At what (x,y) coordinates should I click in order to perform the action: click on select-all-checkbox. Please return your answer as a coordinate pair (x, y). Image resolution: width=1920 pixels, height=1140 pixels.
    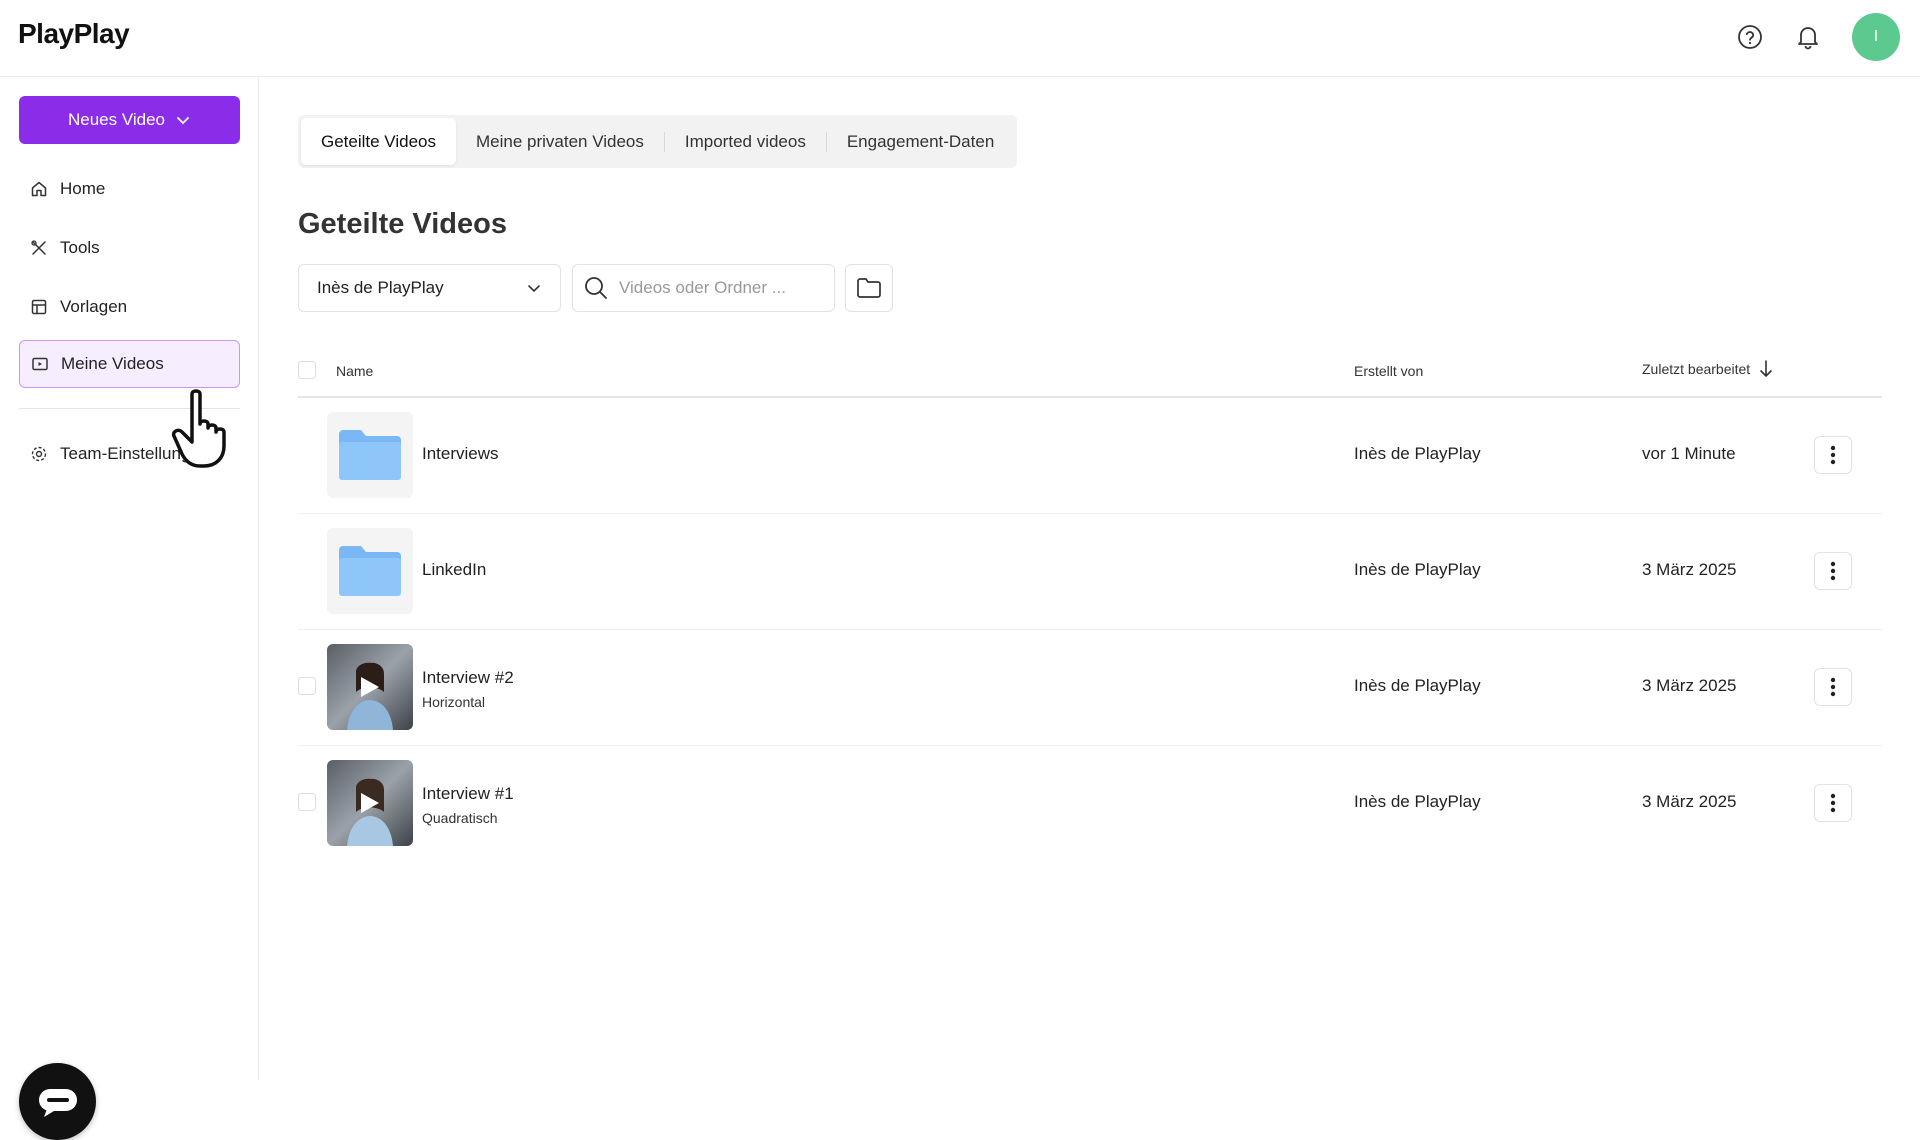
    Looking at the image, I should click on (307, 370).